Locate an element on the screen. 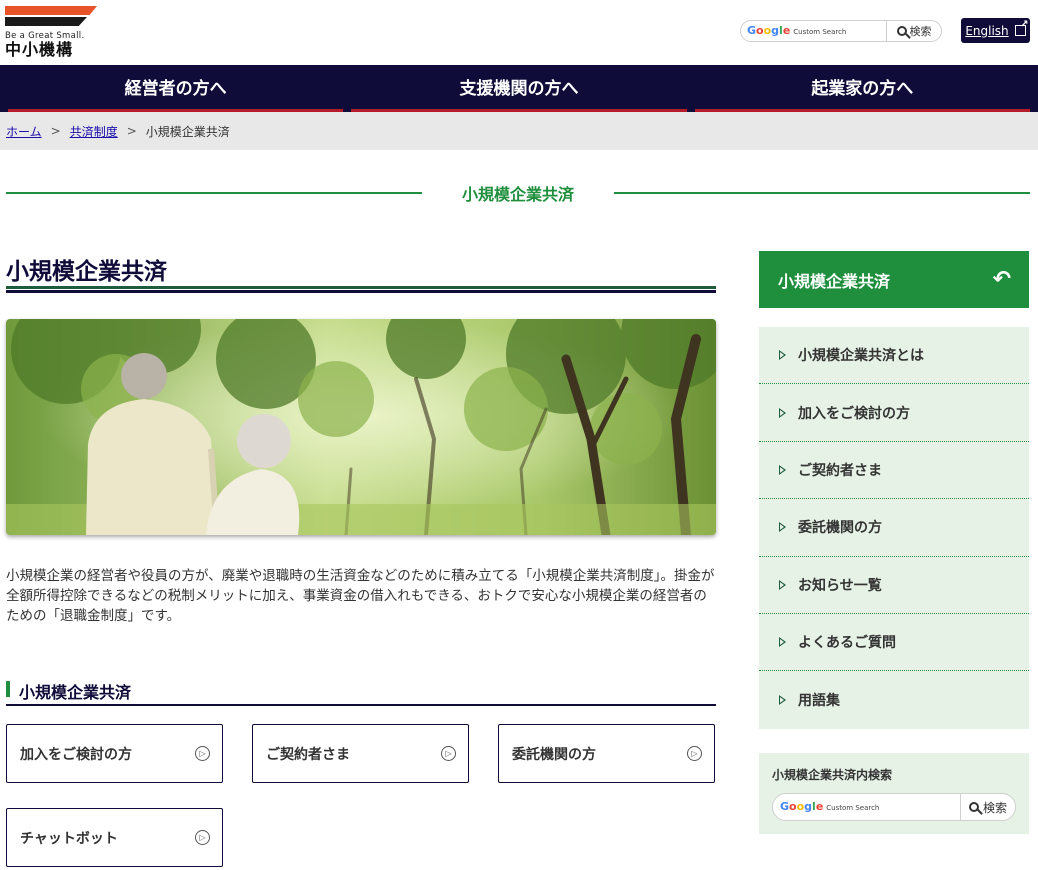 The width and height of the screenshot is (1038, 870). sidebar-item-label: お知らせ一覧 is located at coordinates (840, 585).